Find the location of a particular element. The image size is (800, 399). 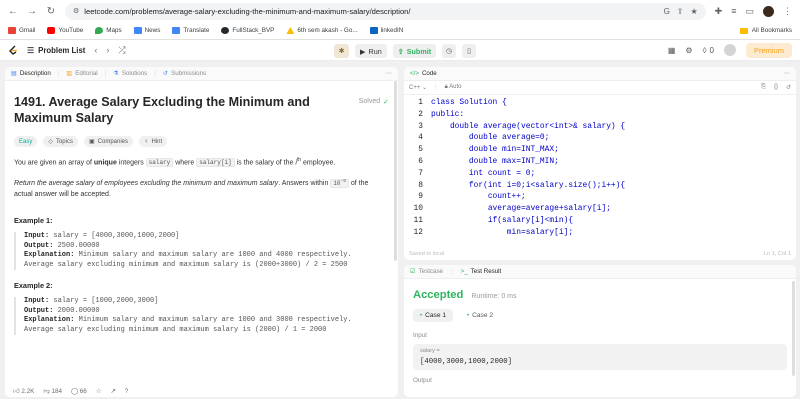

book-icon: ▥ is located at coordinates (69, 73).